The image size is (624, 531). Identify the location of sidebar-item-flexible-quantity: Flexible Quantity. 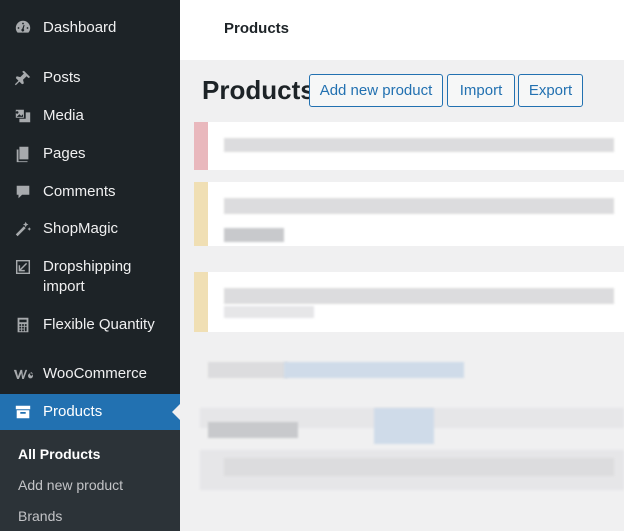
(90, 325).